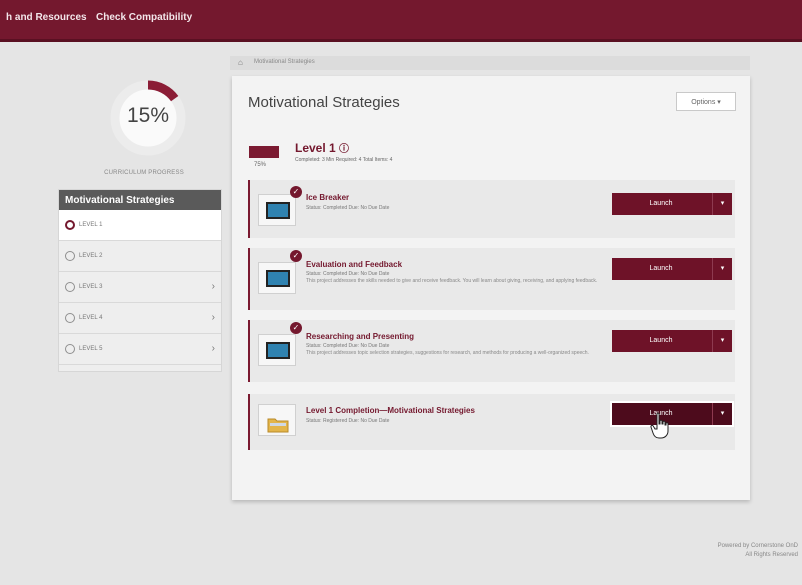 The height and width of the screenshot is (585, 802). I want to click on course-status: Status: Registered Due: No Due Date, so click(348, 421).